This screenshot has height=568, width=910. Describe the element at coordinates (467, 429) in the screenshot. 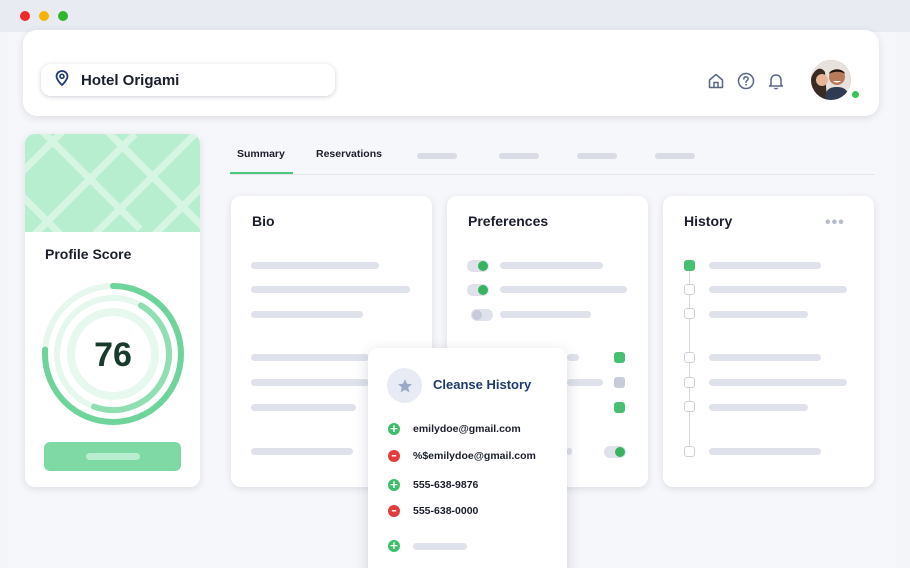

I see `cleanse-entry-text: emilydoe@gmail.com` at that location.